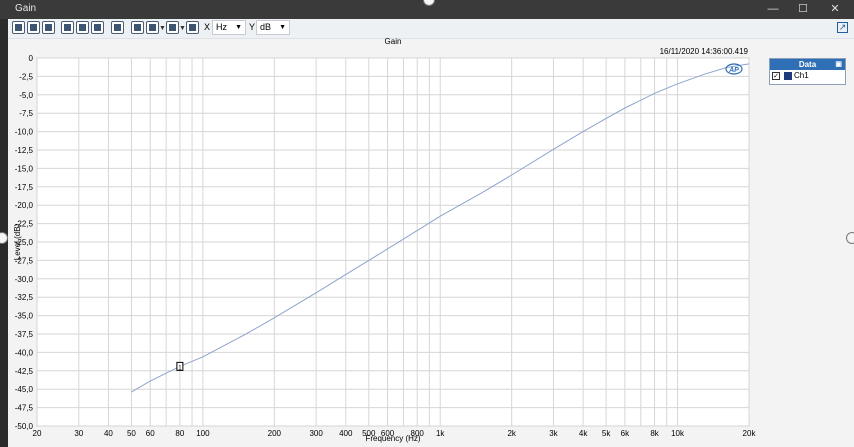 The image size is (854, 447). I want to click on y-tick-label: -15,0, so click(24, 168).